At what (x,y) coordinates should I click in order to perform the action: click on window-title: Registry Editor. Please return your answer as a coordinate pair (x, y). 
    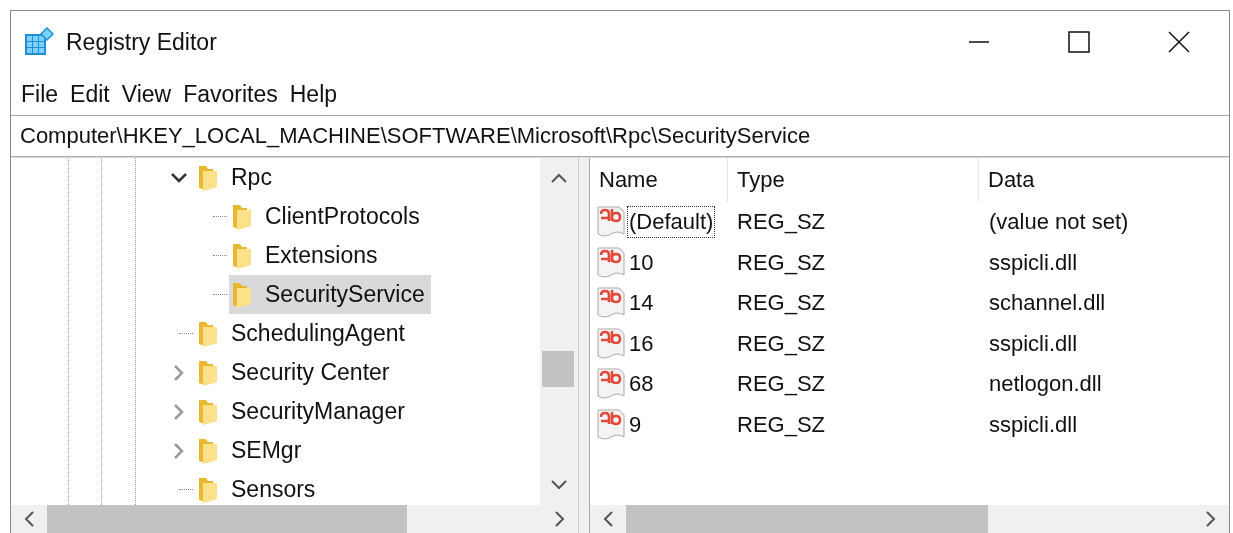
    Looking at the image, I should click on (141, 42).